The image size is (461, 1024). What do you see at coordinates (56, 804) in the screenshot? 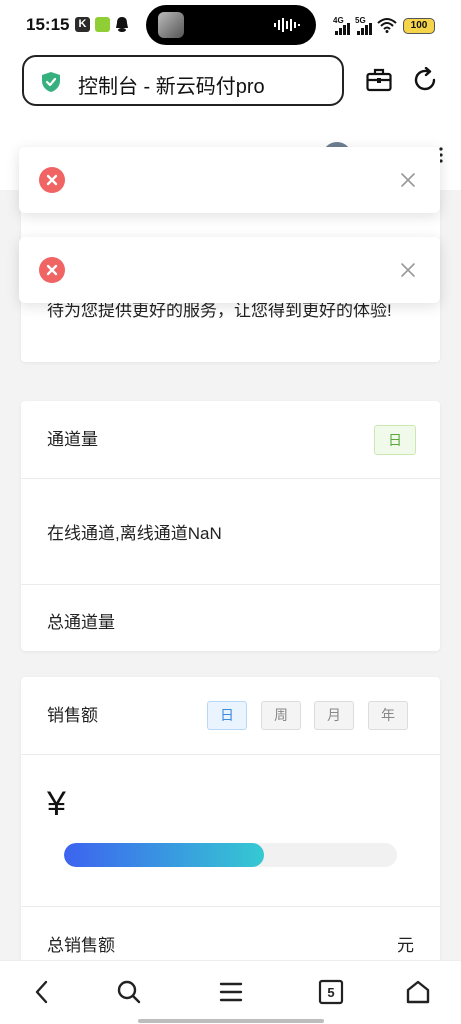
I see `currency-symbol: ¥` at bounding box center [56, 804].